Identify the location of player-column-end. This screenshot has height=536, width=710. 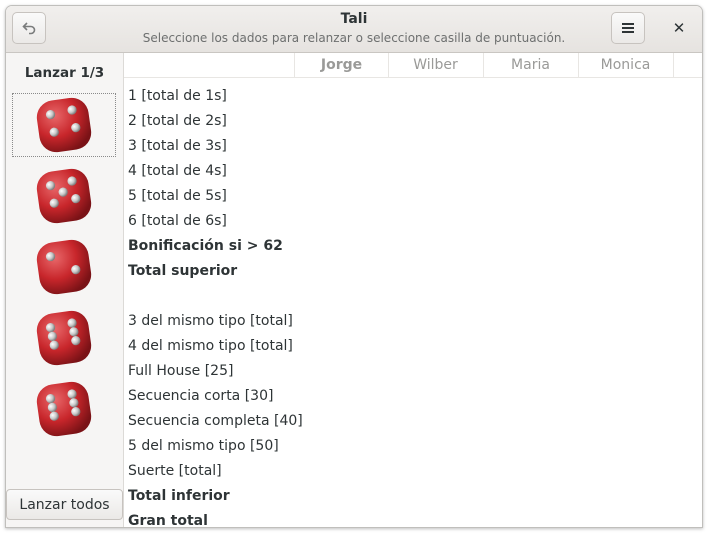
(687, 65).